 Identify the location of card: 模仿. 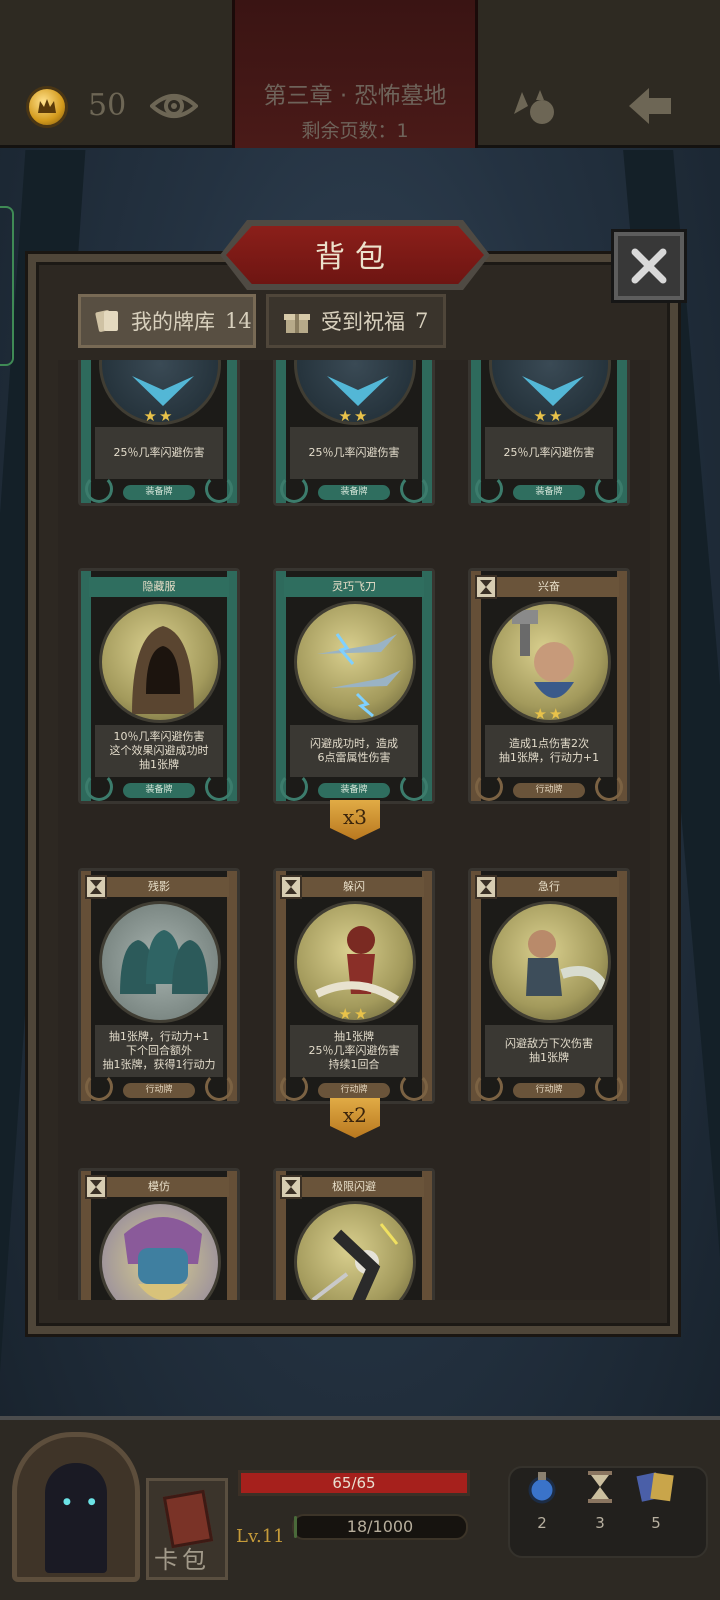
(159, 1234).